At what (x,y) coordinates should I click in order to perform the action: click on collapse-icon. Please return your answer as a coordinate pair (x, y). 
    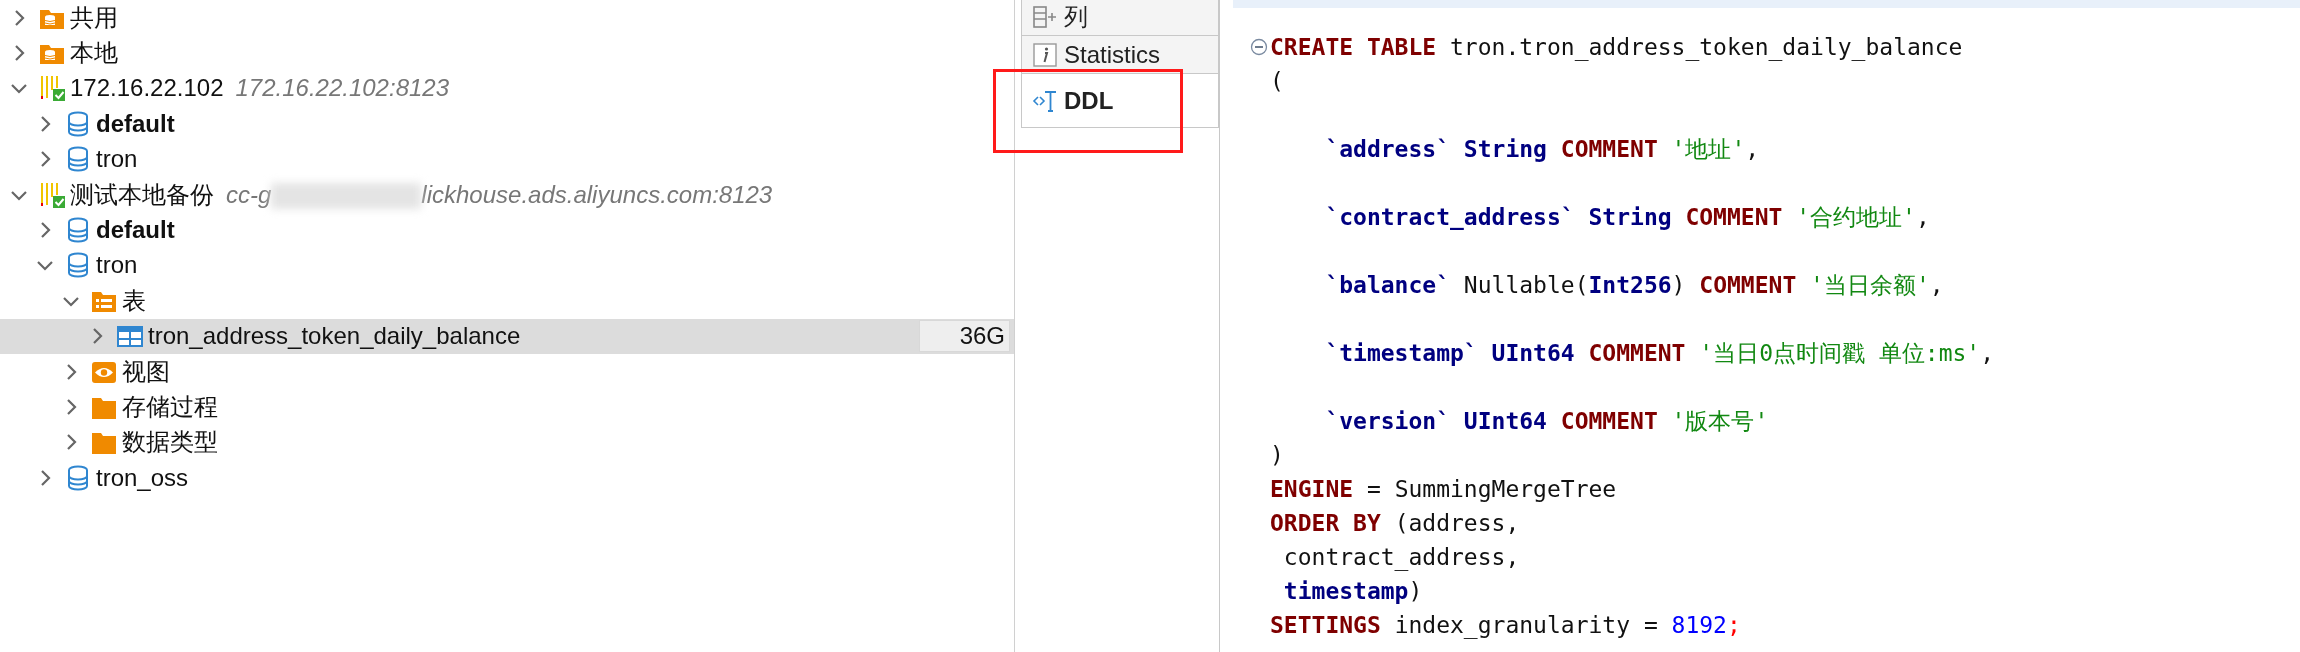
    Looking at the image, I should click on (1259, 47).